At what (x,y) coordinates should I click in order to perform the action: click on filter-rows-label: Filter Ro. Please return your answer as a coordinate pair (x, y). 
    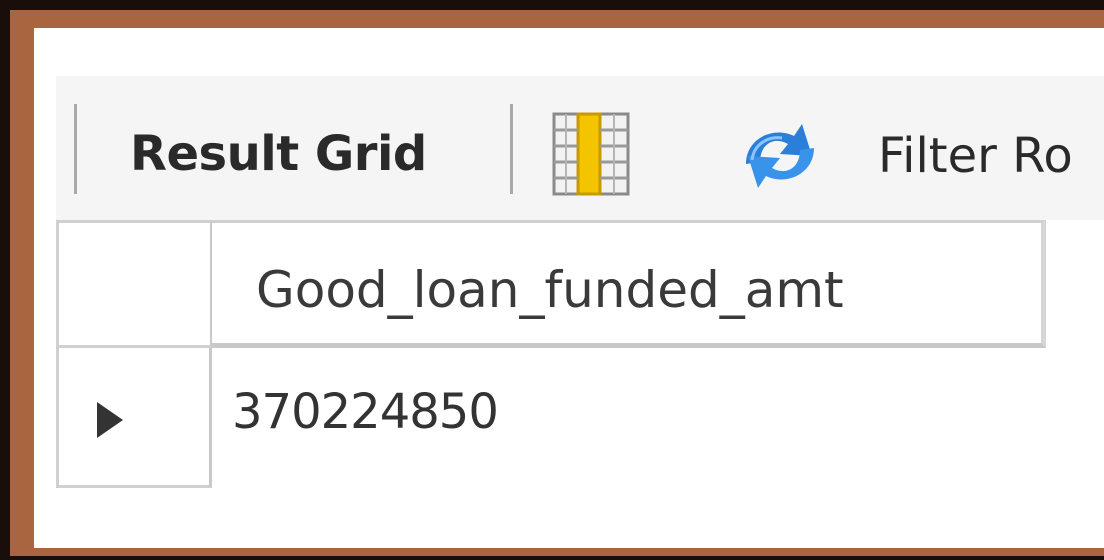
    Looking at the image, I should click on (975, 156).